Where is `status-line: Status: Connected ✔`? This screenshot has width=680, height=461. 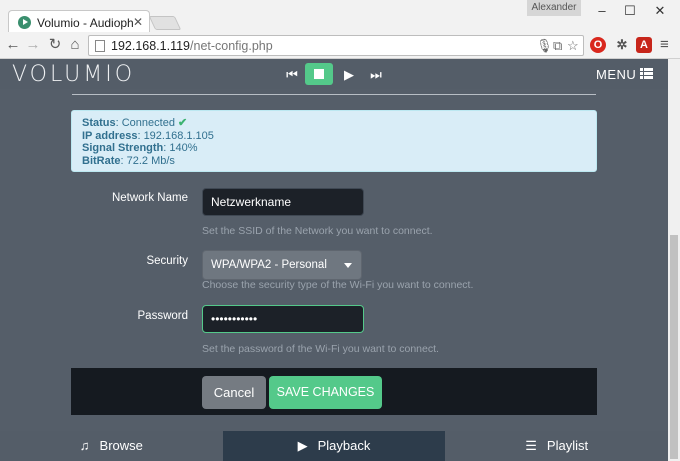 status-line: Status: Connected ✔ is located at coordinates (135, 123).